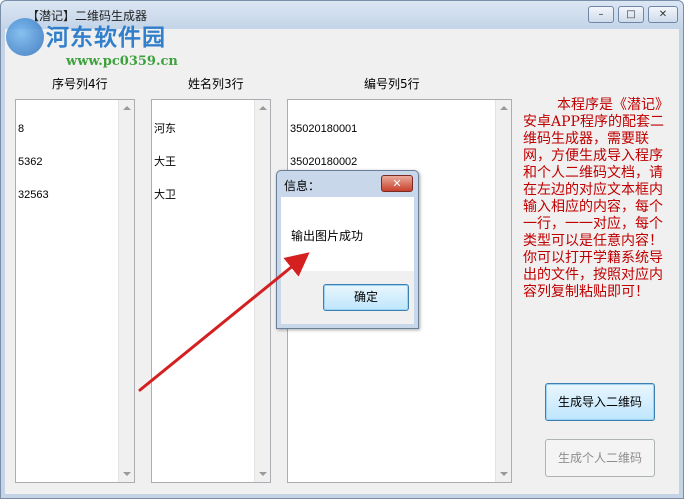 Image resolution: width=684 pixels, height=499 pixels. What do you see at coordinates (165, 162) in the screenshot?
I see `name-line: 大王` at bounding box center [165, 162].